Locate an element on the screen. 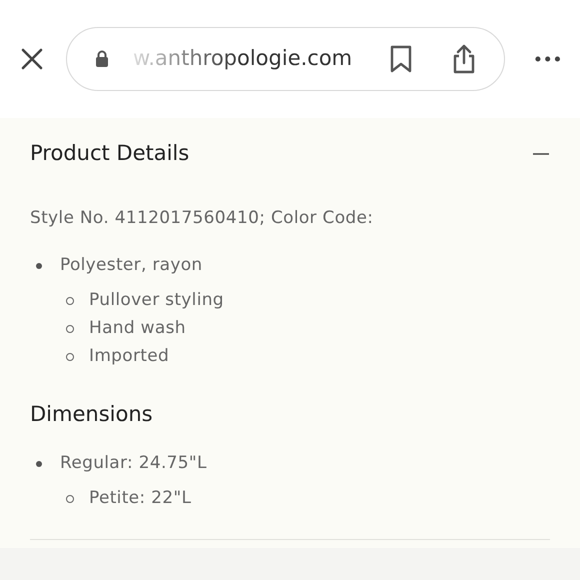 The width and height of the screenshot is (580, 580). bookmark-icon is located at coordinates (401, 59).